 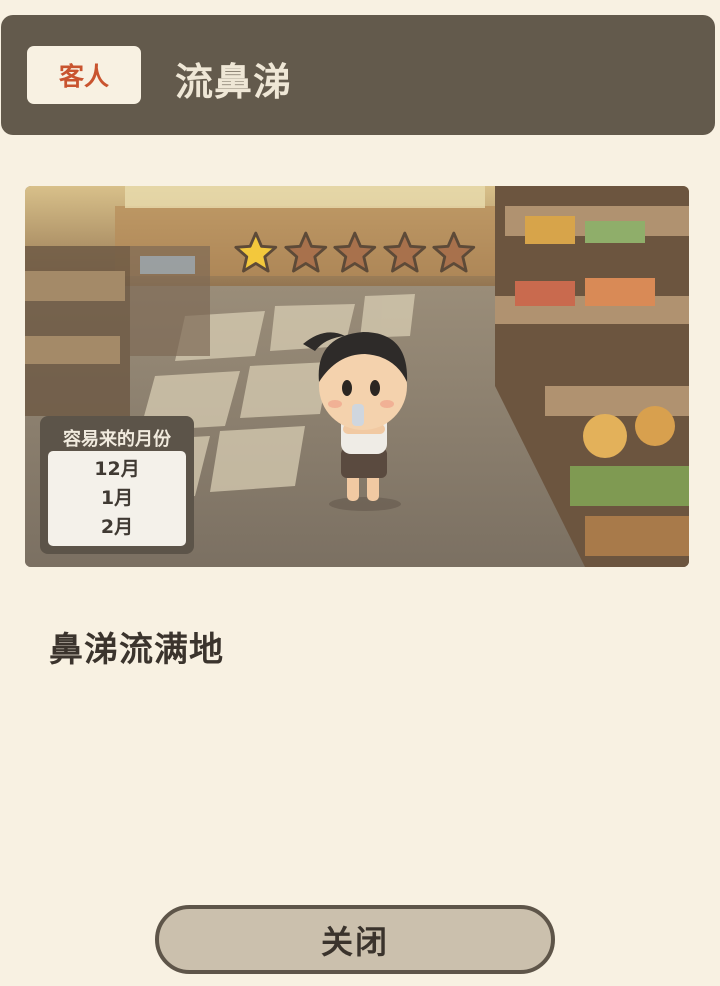 What do you see at coordinates (355, 939) in the screenshot?
I see `close-button: 关闭` at bounding box center [355, 939].